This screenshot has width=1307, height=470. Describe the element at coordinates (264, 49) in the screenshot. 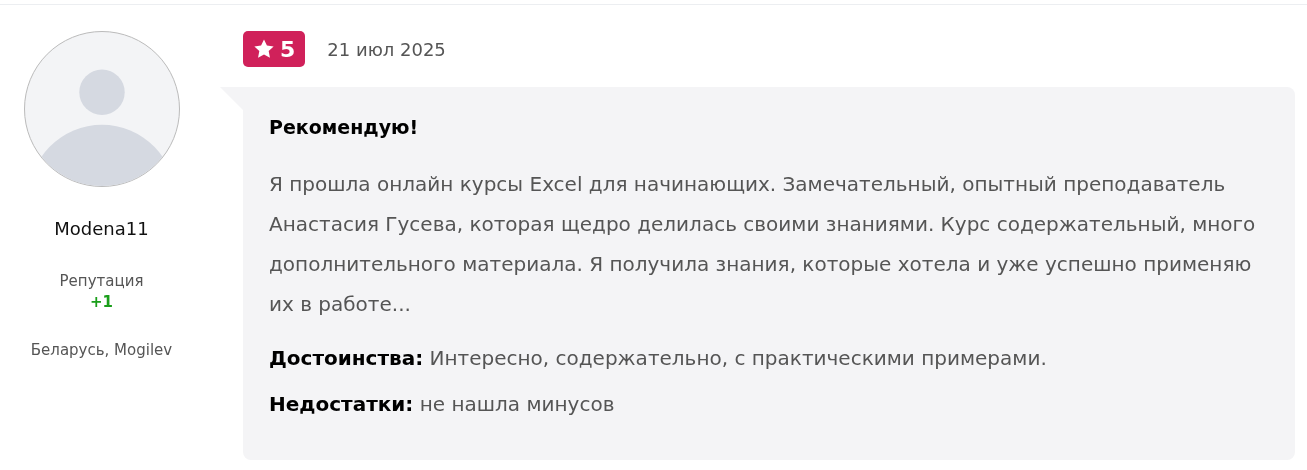

I see `star-icon` at that location.